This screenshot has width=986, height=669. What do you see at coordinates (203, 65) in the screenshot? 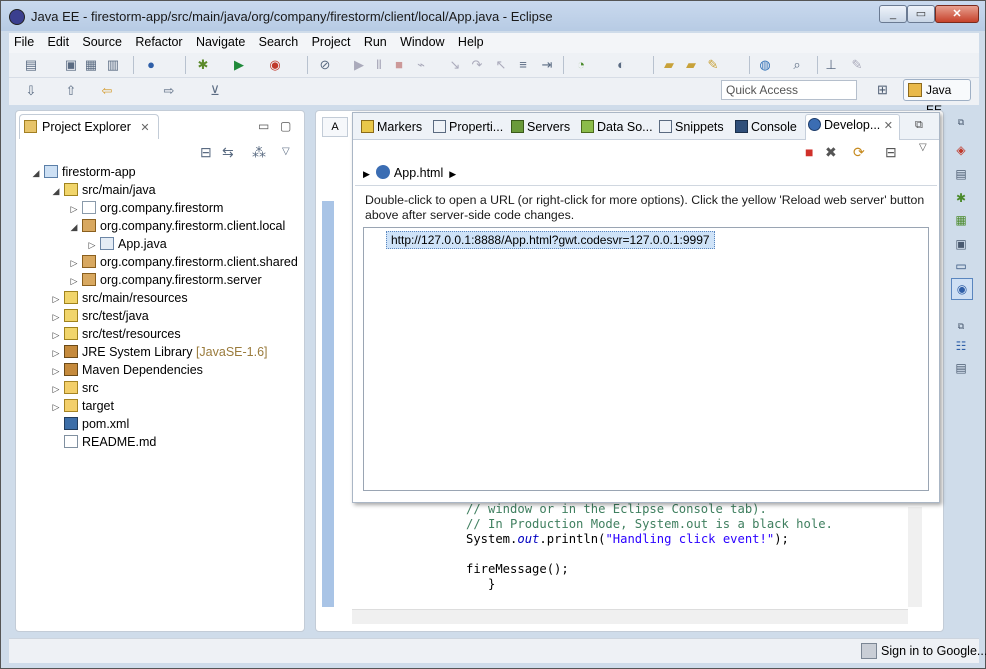
I see `debug-icon: ✱` at bounding box center [203, 65].